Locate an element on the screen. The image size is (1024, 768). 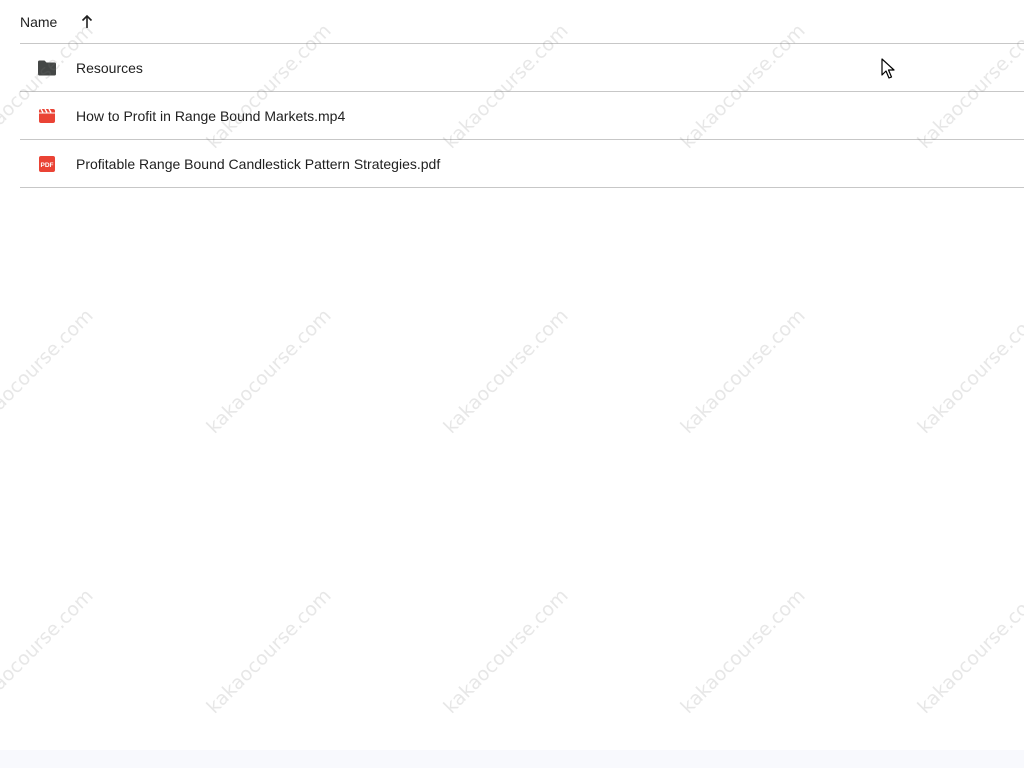
file-list-header: Name is located at coordinates (522, 22).